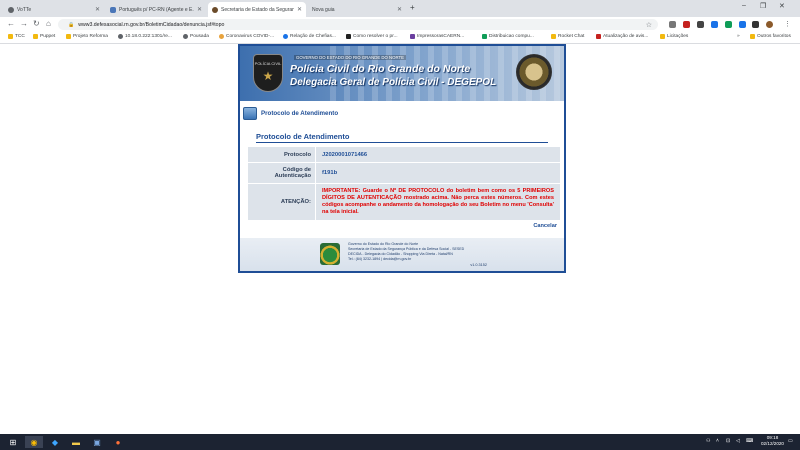  I want to click on auth-code-label: Código de Autenticação, so click(281, 173).